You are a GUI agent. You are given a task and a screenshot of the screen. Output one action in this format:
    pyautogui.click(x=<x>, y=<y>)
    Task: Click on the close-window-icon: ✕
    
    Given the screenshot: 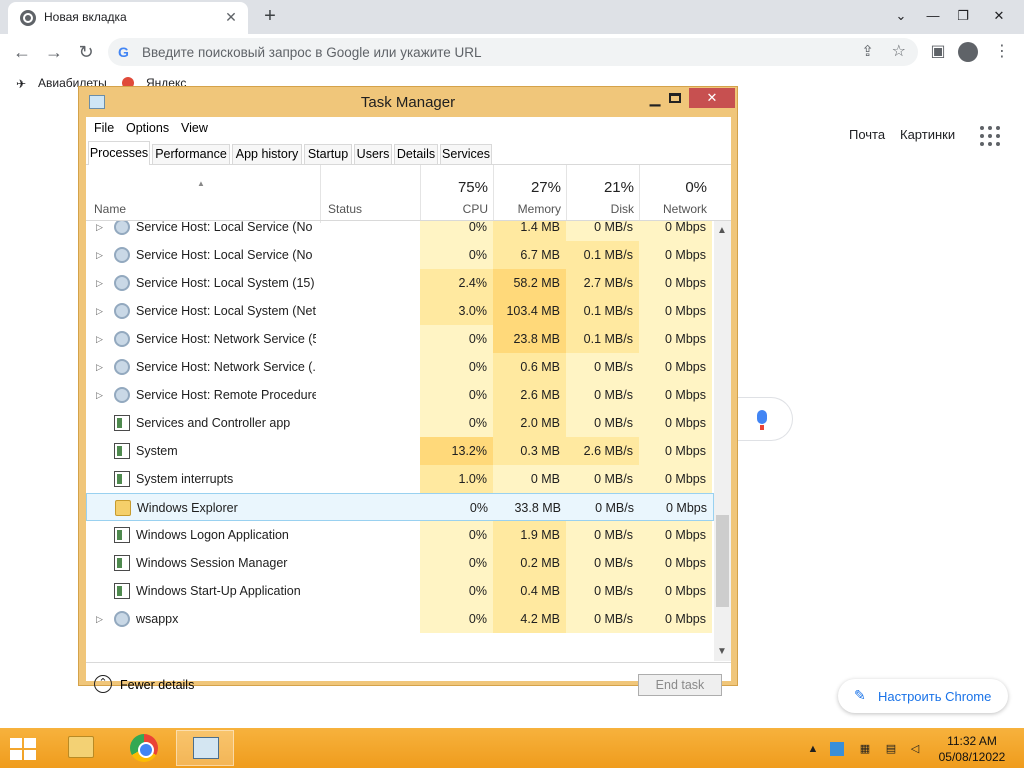 What is the action you would take?
    pyautogui.click(x=999, y=16)
    